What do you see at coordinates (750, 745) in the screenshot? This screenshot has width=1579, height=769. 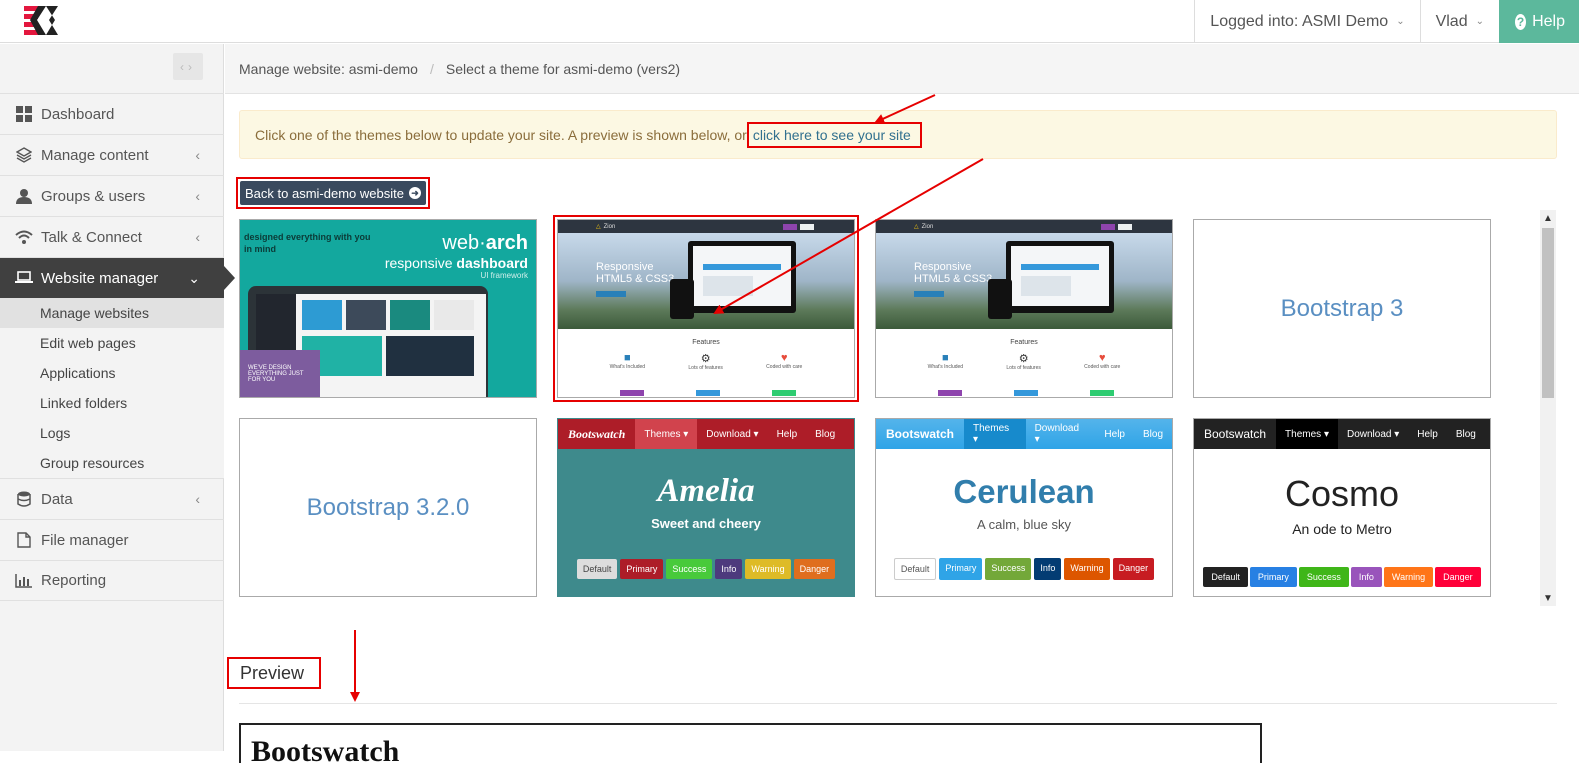 I see `preview-frame: Bootswatch` at bounding box center [750, 745].